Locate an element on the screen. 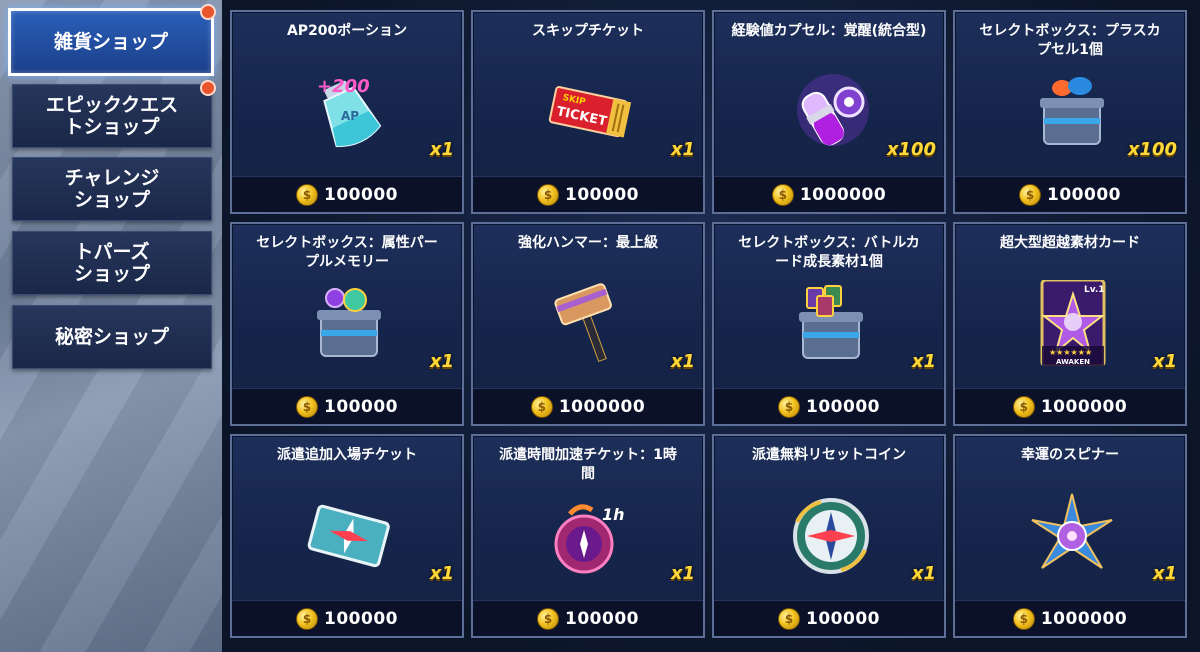  item-name: 強化ハンマー：最上級 is located at coordinates (588, 243).